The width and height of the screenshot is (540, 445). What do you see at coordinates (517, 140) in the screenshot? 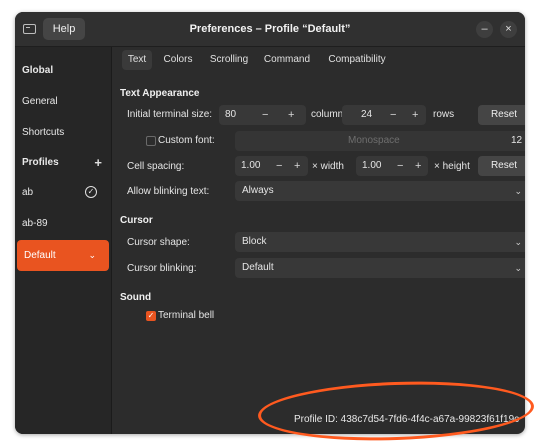
I see `font-size: 12` at bounding box center [517, 140].